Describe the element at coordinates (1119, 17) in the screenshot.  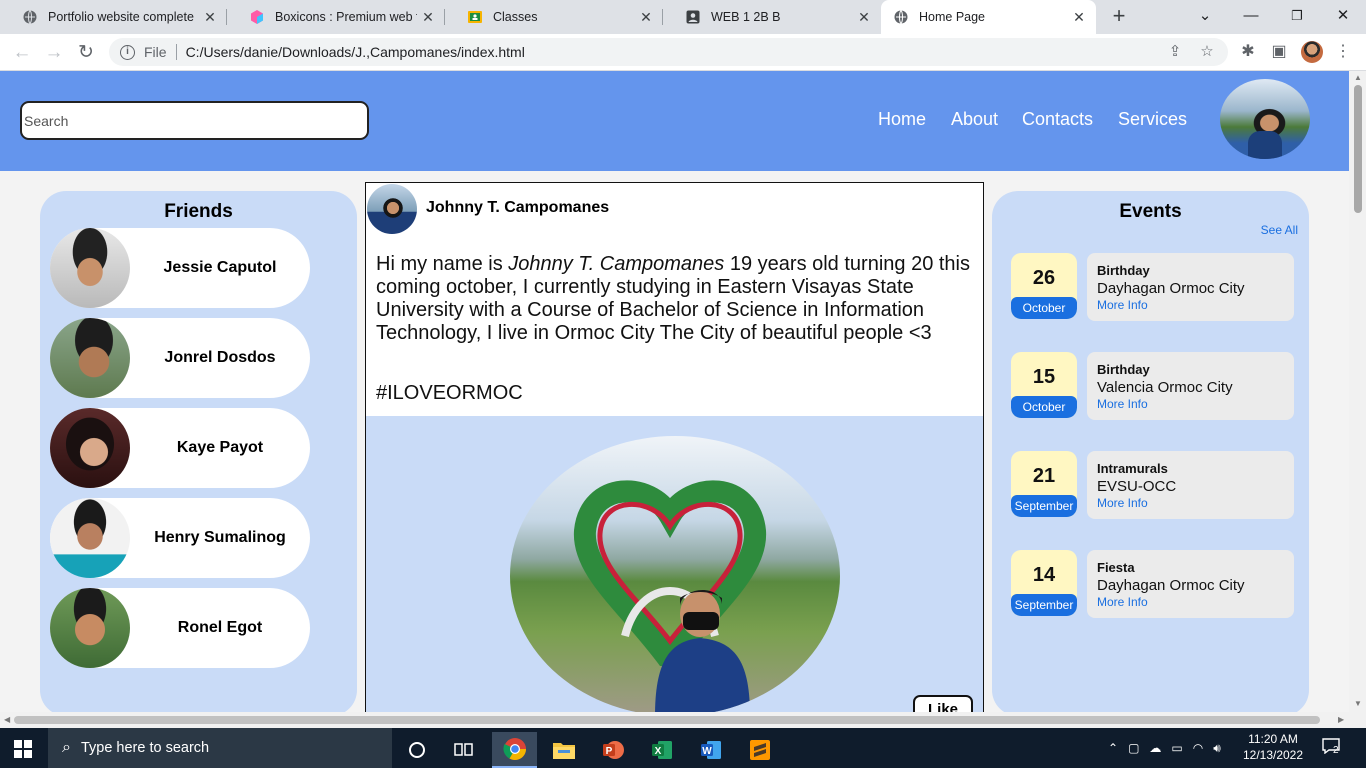
I see `new-tab-button: +` at that location.